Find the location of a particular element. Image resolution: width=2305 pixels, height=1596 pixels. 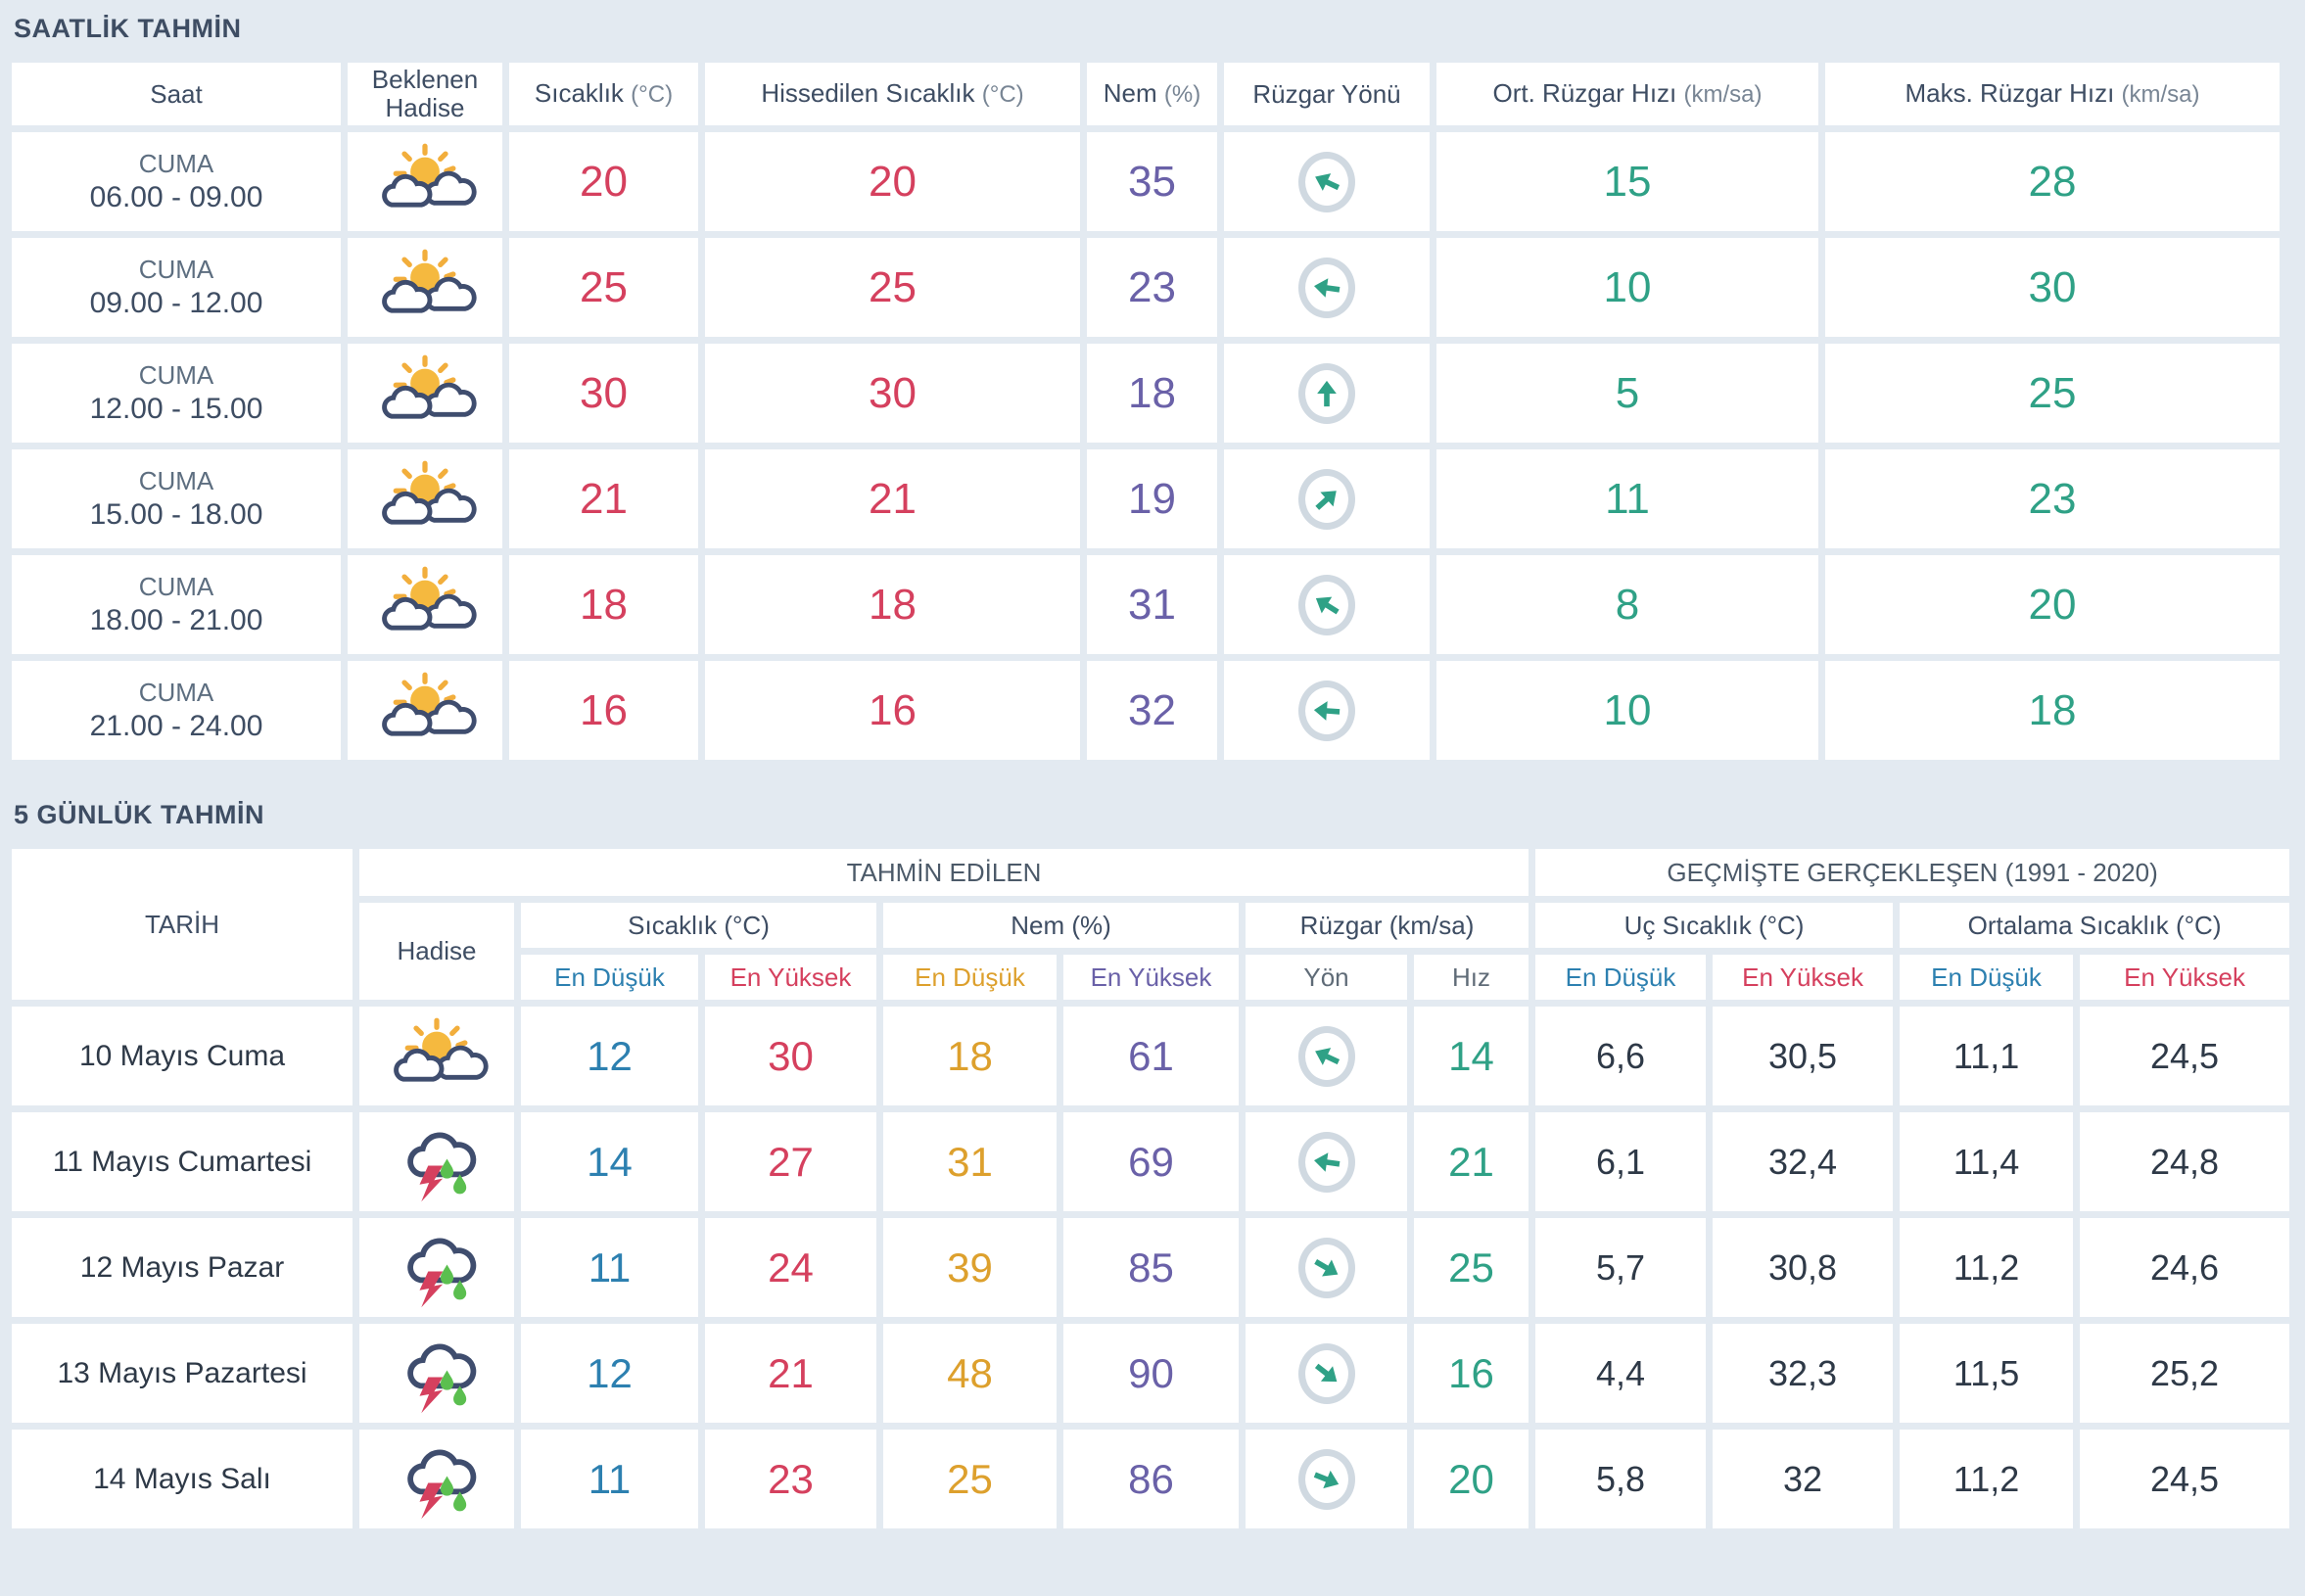

hourly-table-row: CUMA 09.00 - 12.00 25 25 23 10 30 is located at coordinates (1146, 287).